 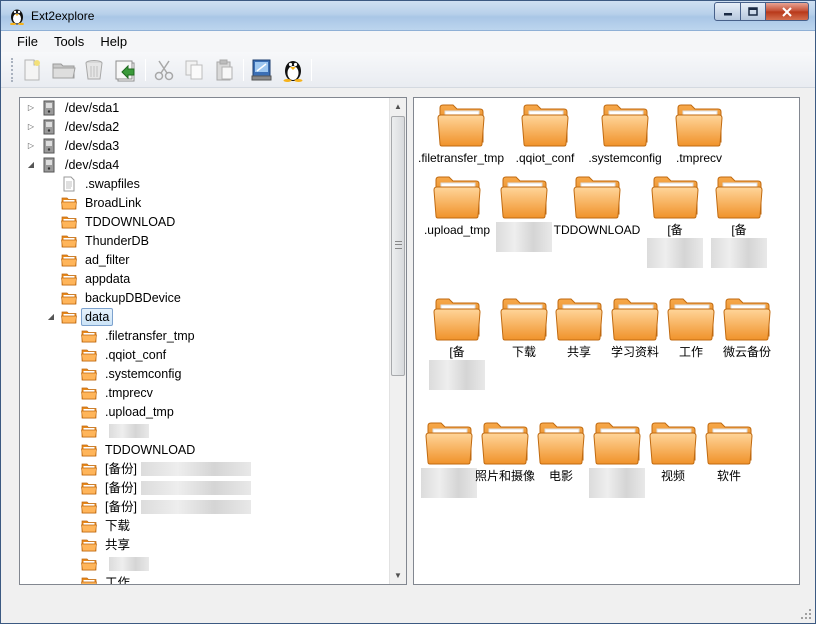 I want to click on folder-item: TDDOWNLOAD, so click(x=597, y=206).